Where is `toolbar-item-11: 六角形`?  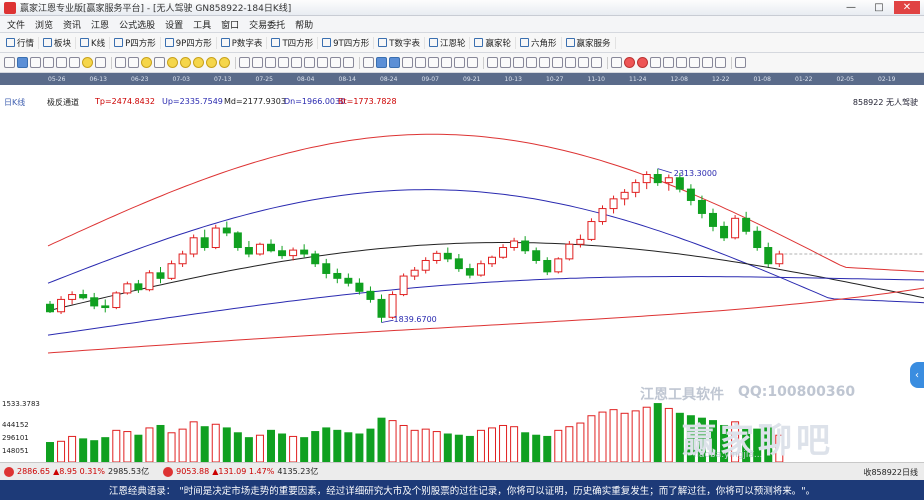
toolbar-item-11: 六角形 is located at coordinates (539, 42).